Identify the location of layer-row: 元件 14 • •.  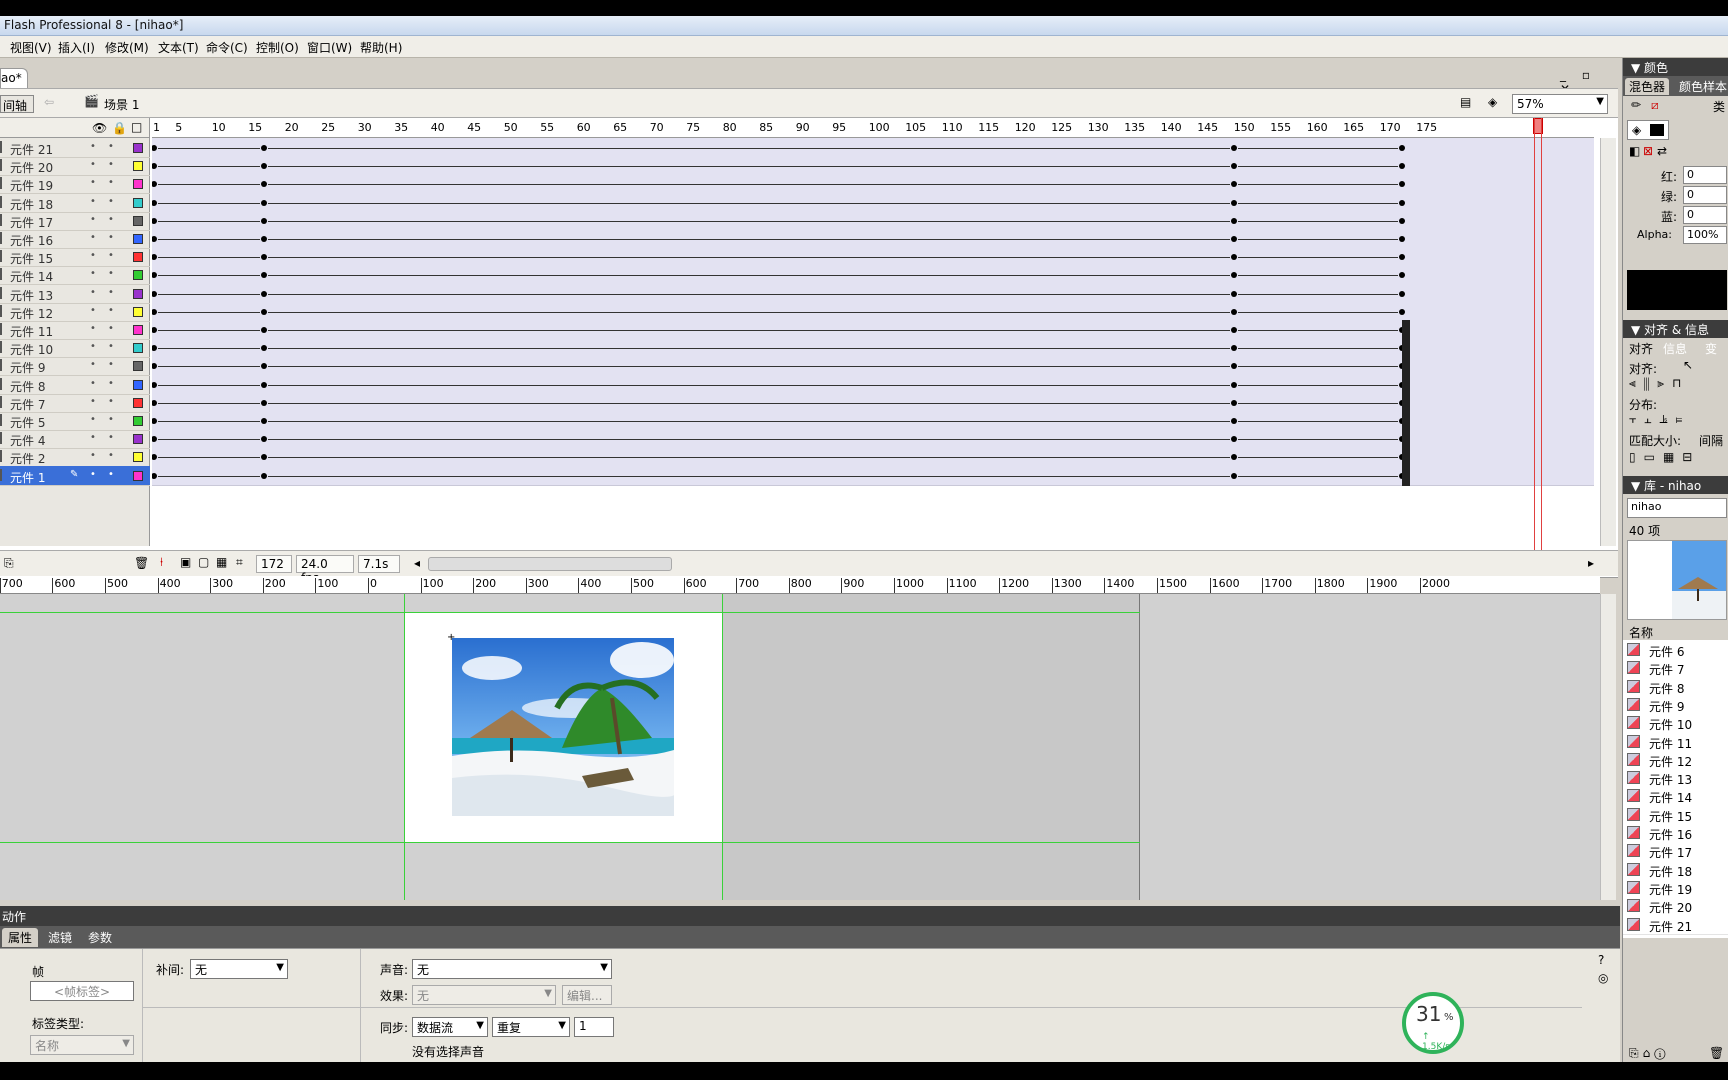
(75, 275).